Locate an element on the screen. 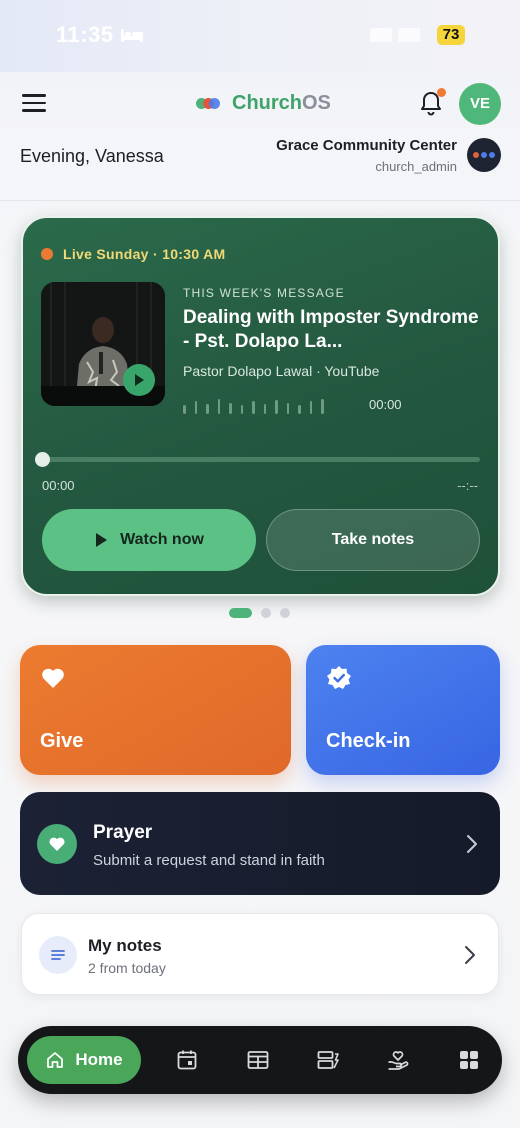  tab-home: Home is located at coordinates (84, 1060).